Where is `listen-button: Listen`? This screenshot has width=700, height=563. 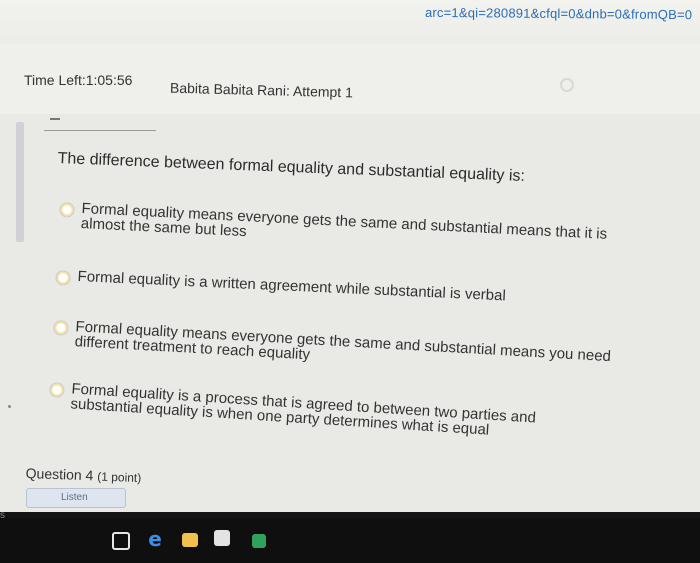
listen-button: Listen is located at coordinates (76, 498).